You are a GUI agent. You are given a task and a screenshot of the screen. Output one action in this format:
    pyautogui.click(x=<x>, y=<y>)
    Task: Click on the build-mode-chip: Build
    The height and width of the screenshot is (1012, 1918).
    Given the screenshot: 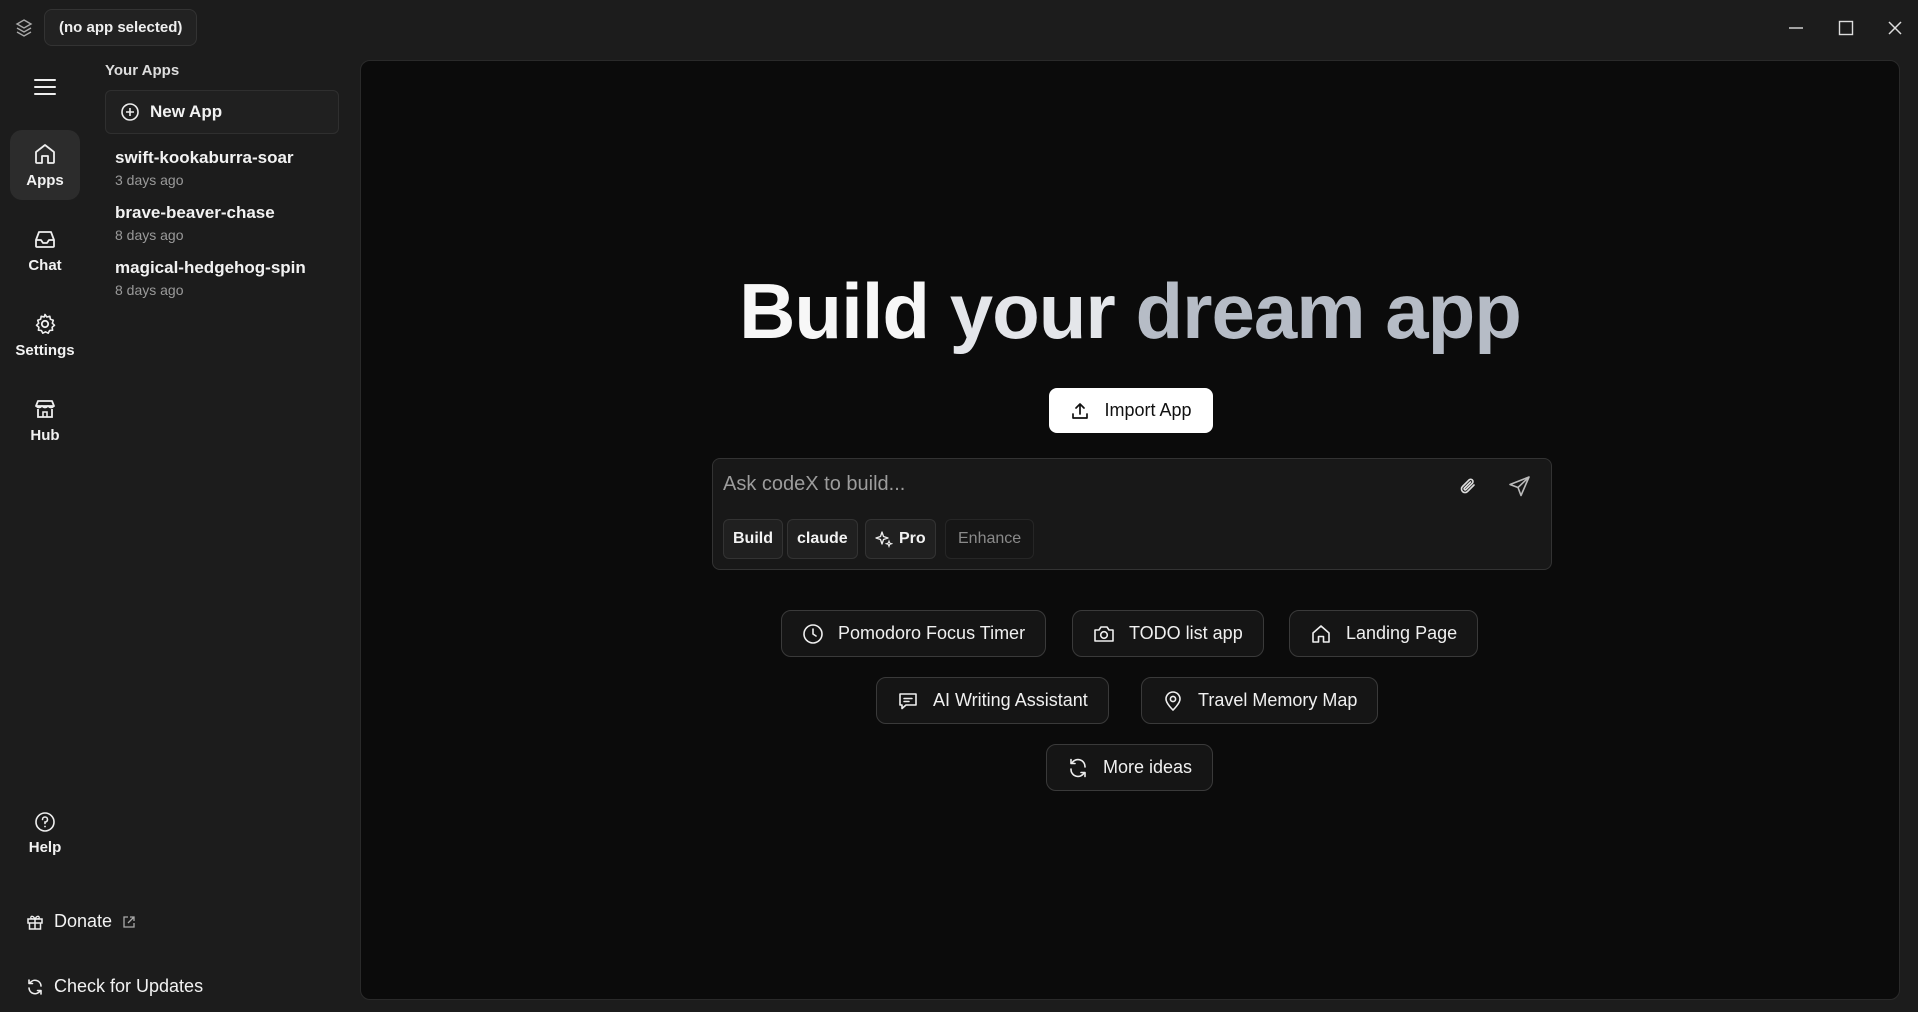 What is the action you would take?
    pyautogui.click(x=753, y=539)
    